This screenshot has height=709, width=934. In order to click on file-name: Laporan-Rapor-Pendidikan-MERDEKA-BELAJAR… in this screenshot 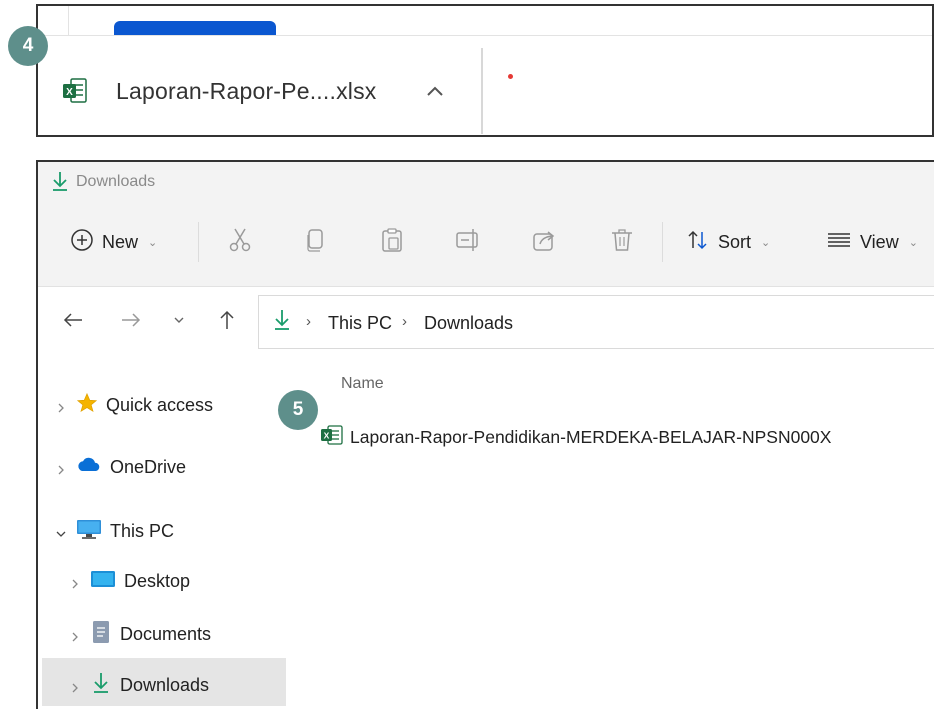, I will do `click(591, 437)`.